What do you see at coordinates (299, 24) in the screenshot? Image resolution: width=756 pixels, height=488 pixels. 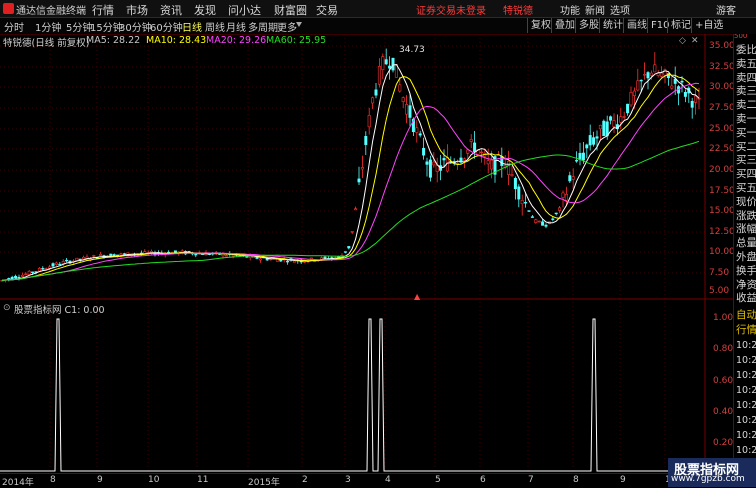 I see `more-dropdown-icon` at bounding box center [299, 24].